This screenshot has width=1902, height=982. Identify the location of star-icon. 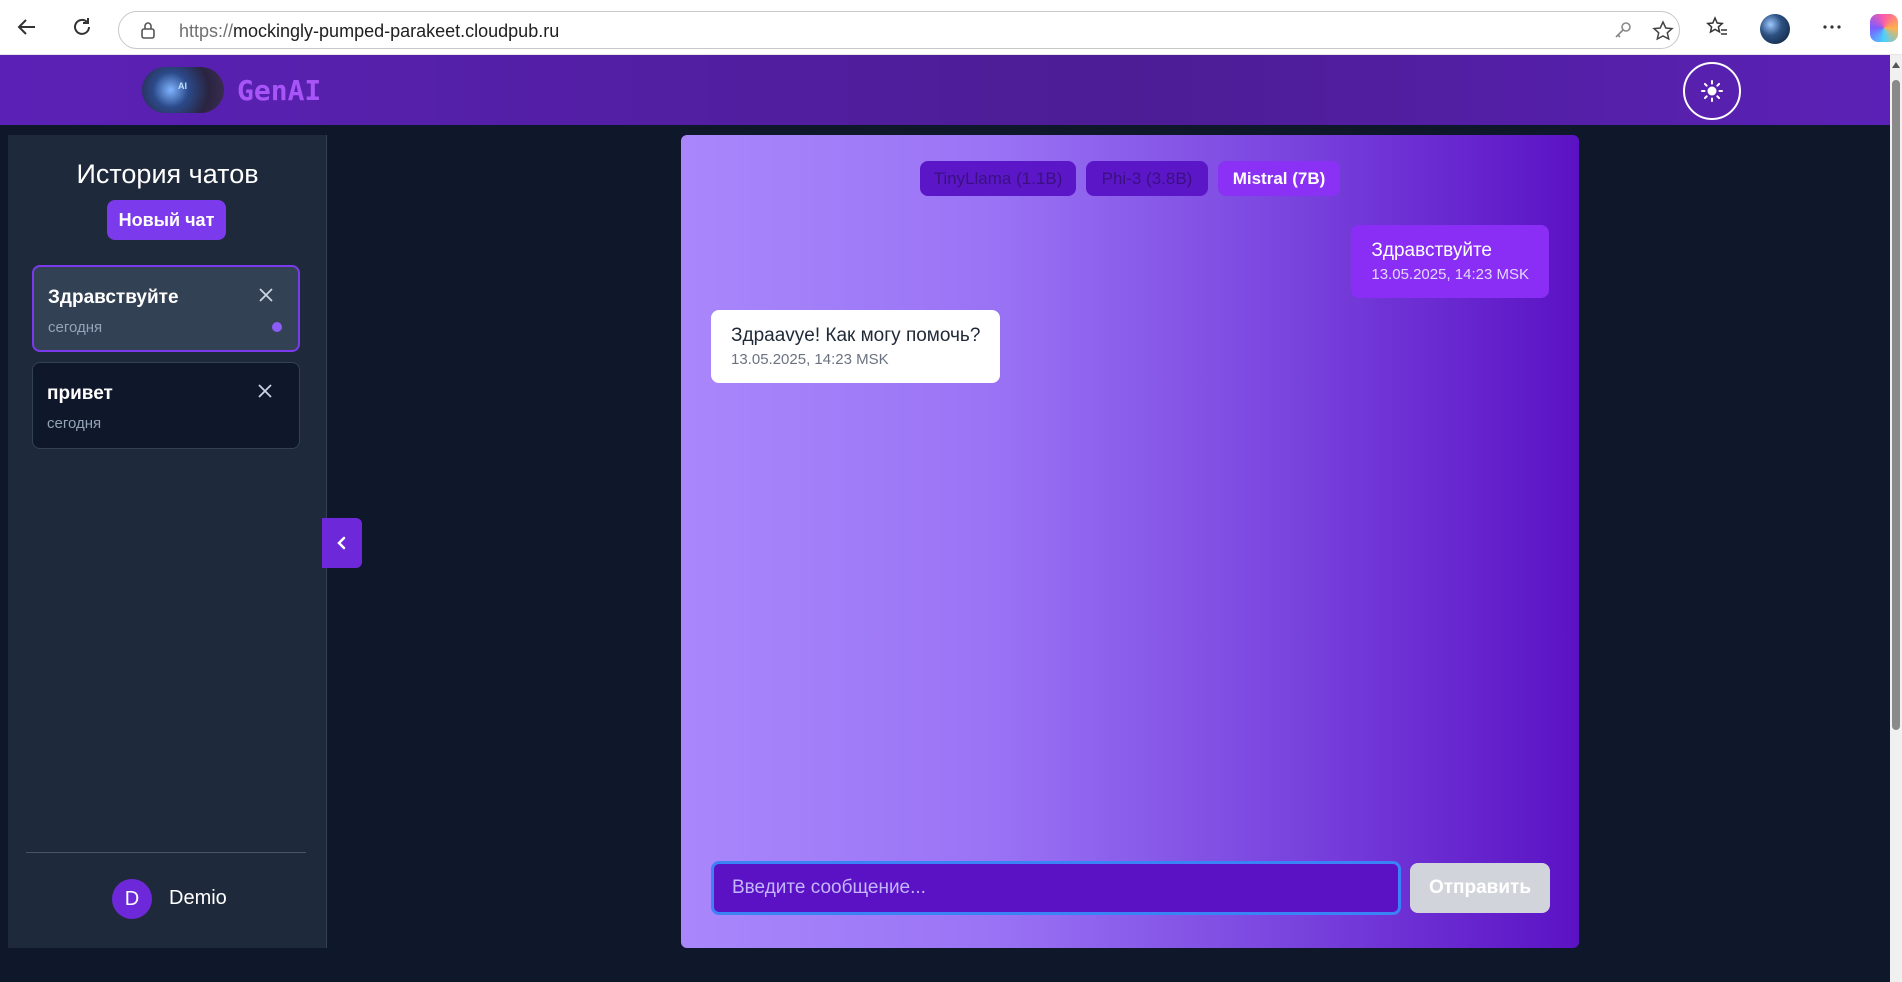
(1663, 31).